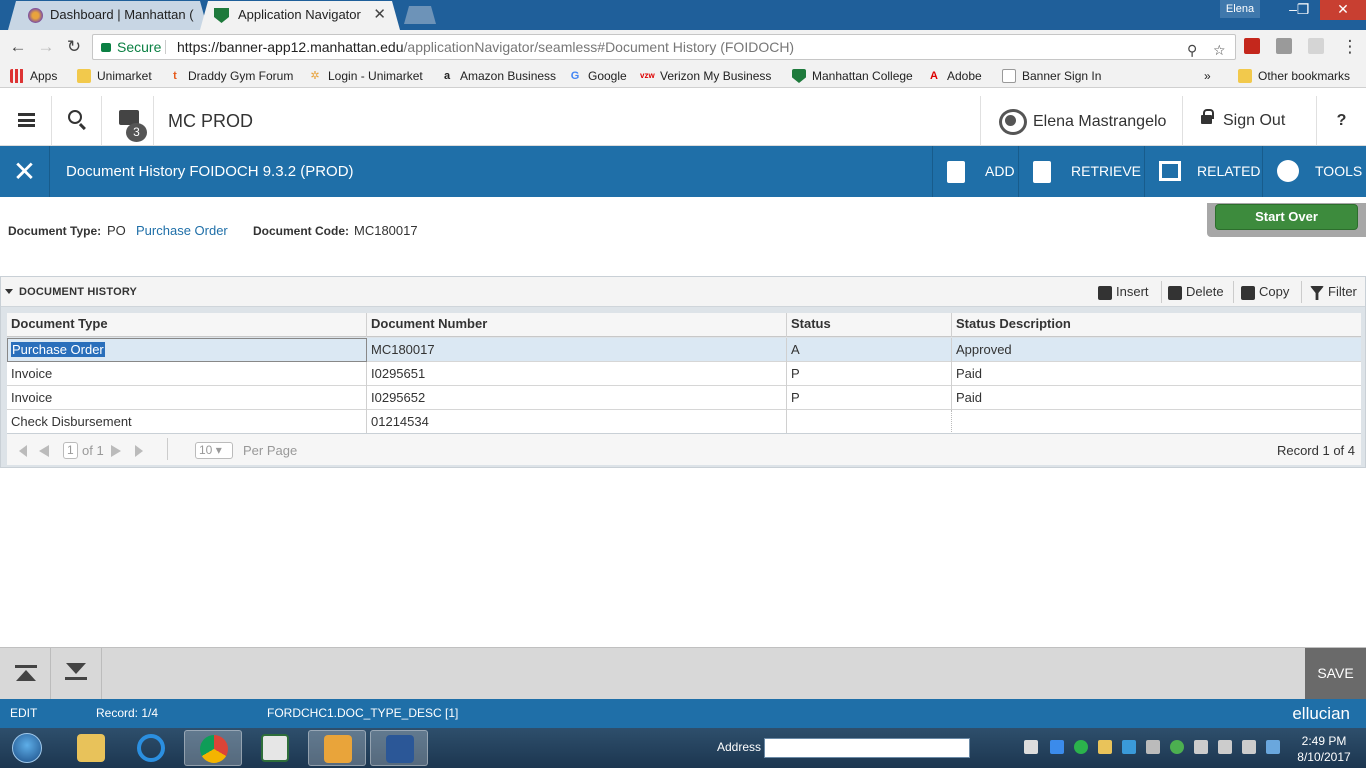 Image resolution: width=1366 pixels, height=768 pixels. What do you see at coordinates (9, 291) in the screenshot?
I see `collapse-caret-icon` at bounding box center [9, 291].